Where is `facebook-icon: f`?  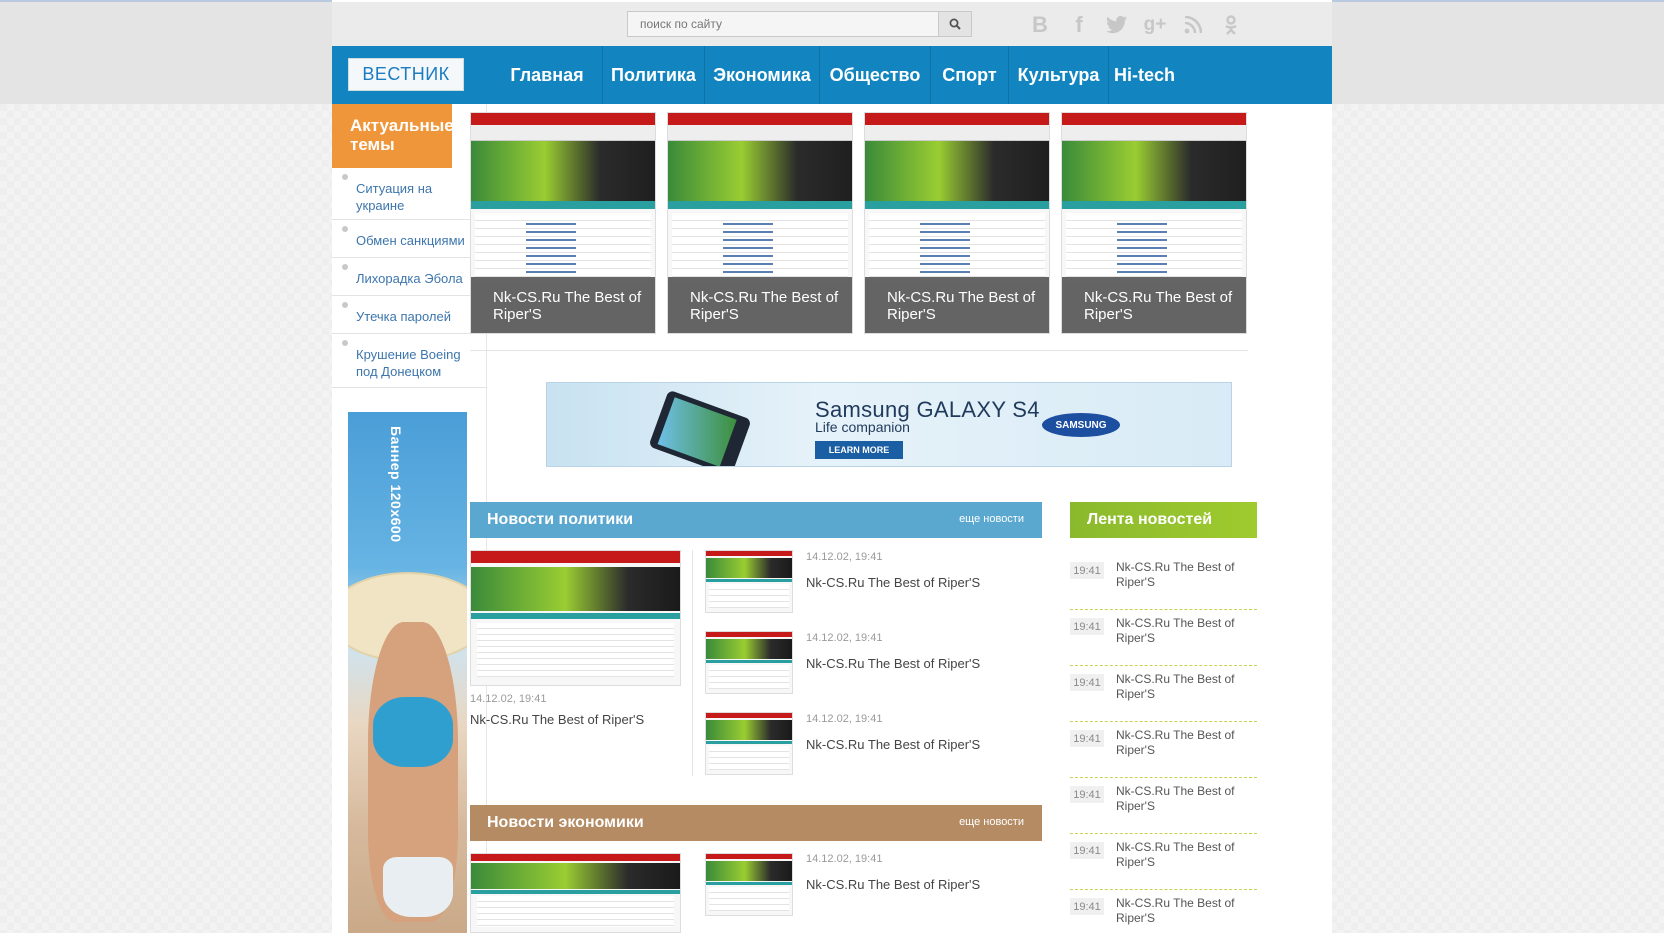
facebook-icon: f is located at coordinates (1079, 25).